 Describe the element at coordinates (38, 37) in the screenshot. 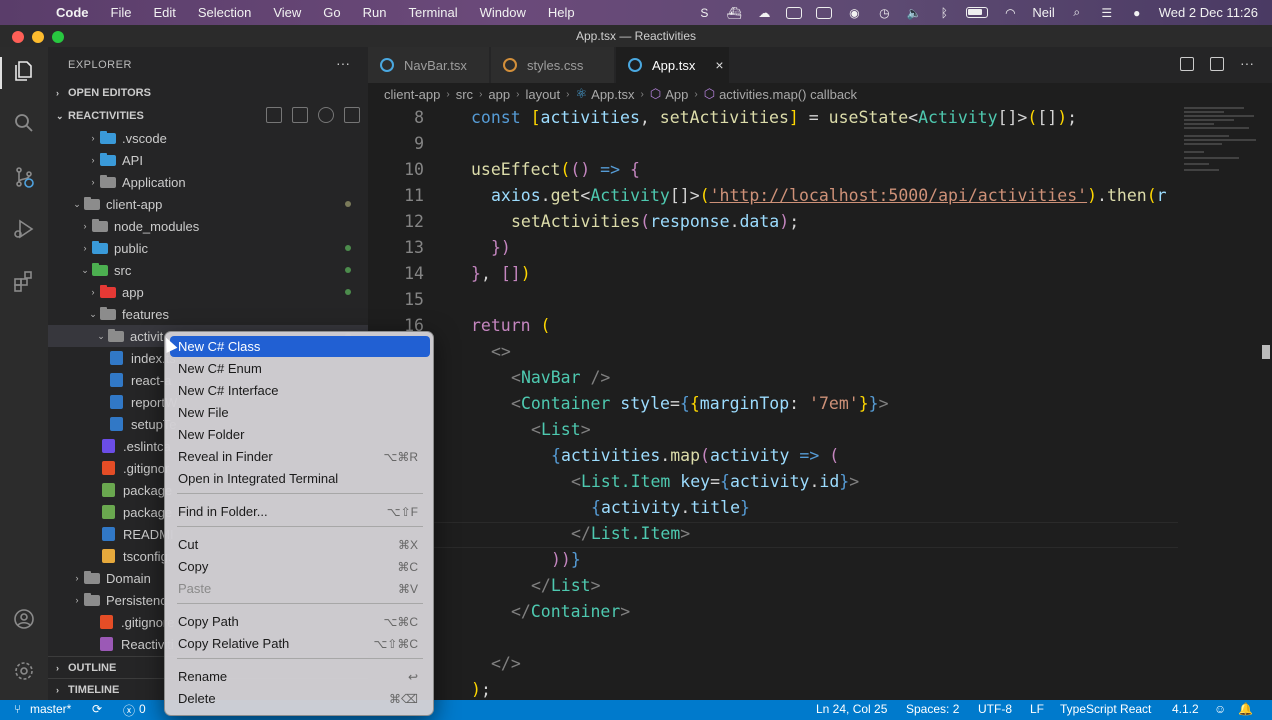

I see `minimize-window-button` at that location.